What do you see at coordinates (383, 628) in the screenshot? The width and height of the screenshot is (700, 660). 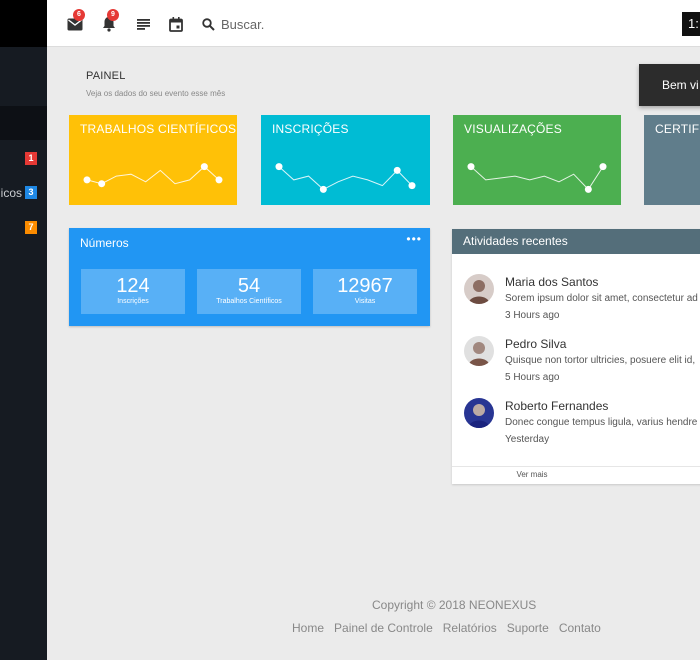 I see `footer-link-dashboard: Painel de Controle` at bounding box center [383, 628].